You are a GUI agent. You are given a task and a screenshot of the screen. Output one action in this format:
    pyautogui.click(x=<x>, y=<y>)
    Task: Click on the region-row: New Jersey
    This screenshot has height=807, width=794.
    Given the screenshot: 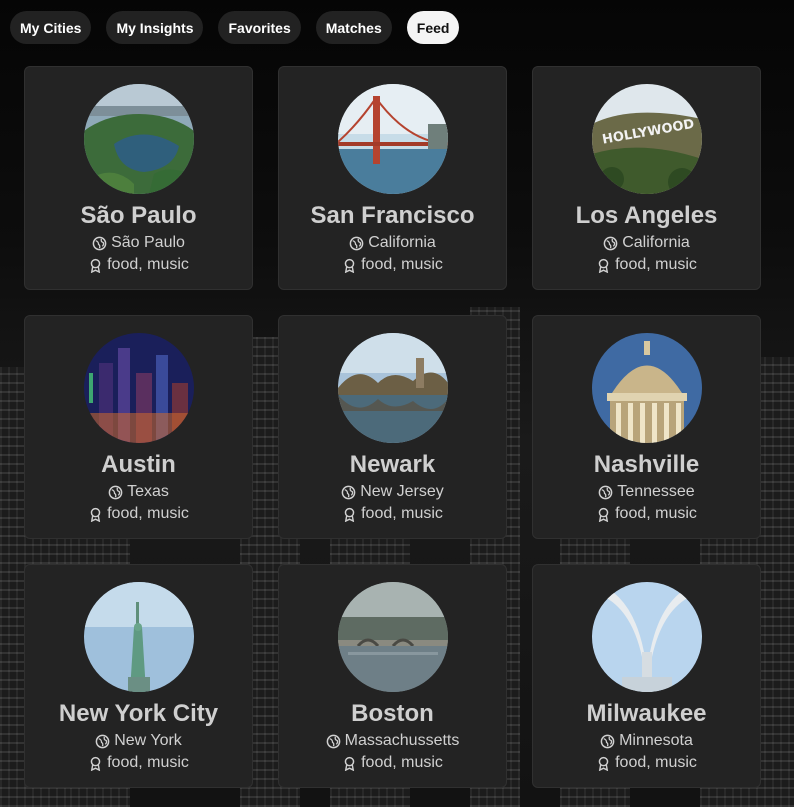 What is the action you would take?
    pyautogui.click(x=392, y=492)
    